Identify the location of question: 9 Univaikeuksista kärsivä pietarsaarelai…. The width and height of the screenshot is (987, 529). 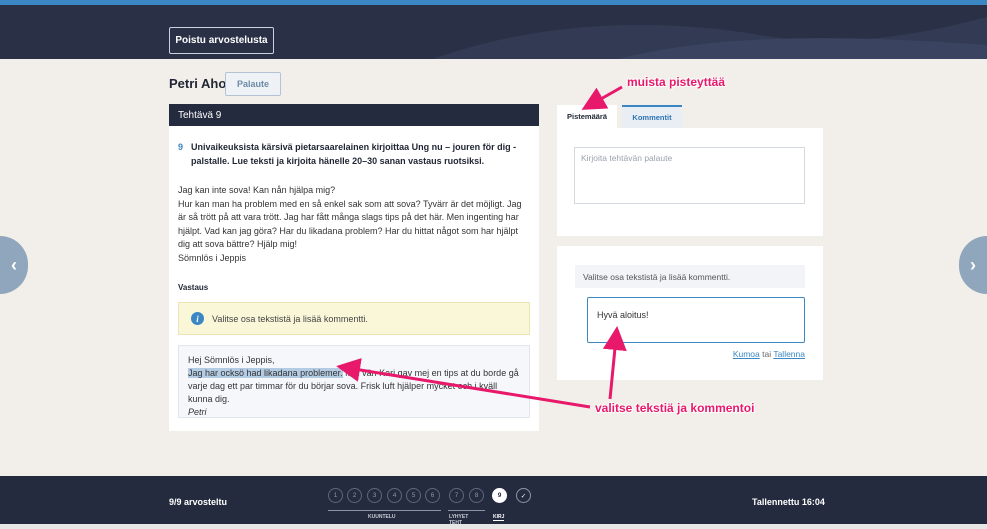
(354, 154).